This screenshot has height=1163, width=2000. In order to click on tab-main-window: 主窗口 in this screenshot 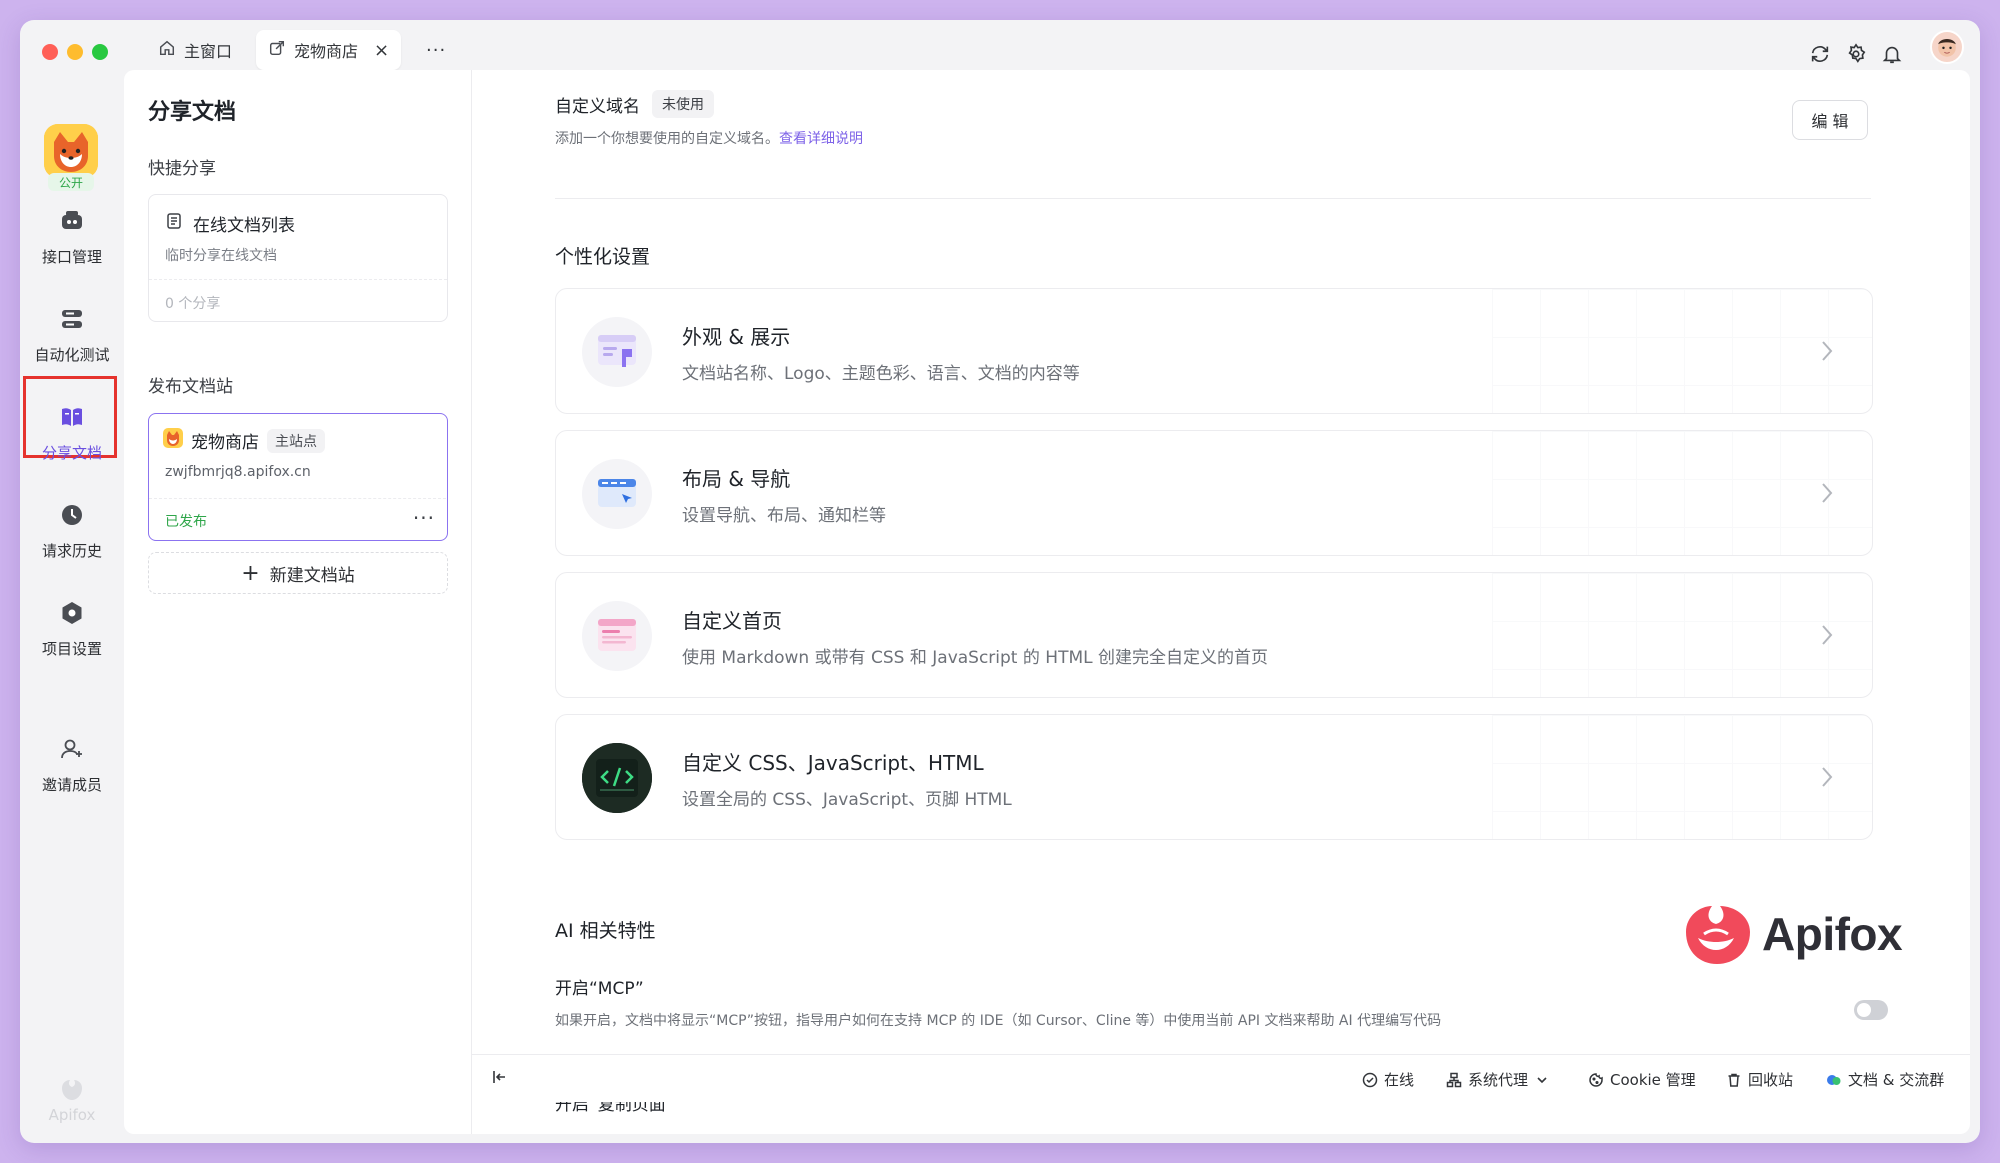, I will do `click(195, 50)`.